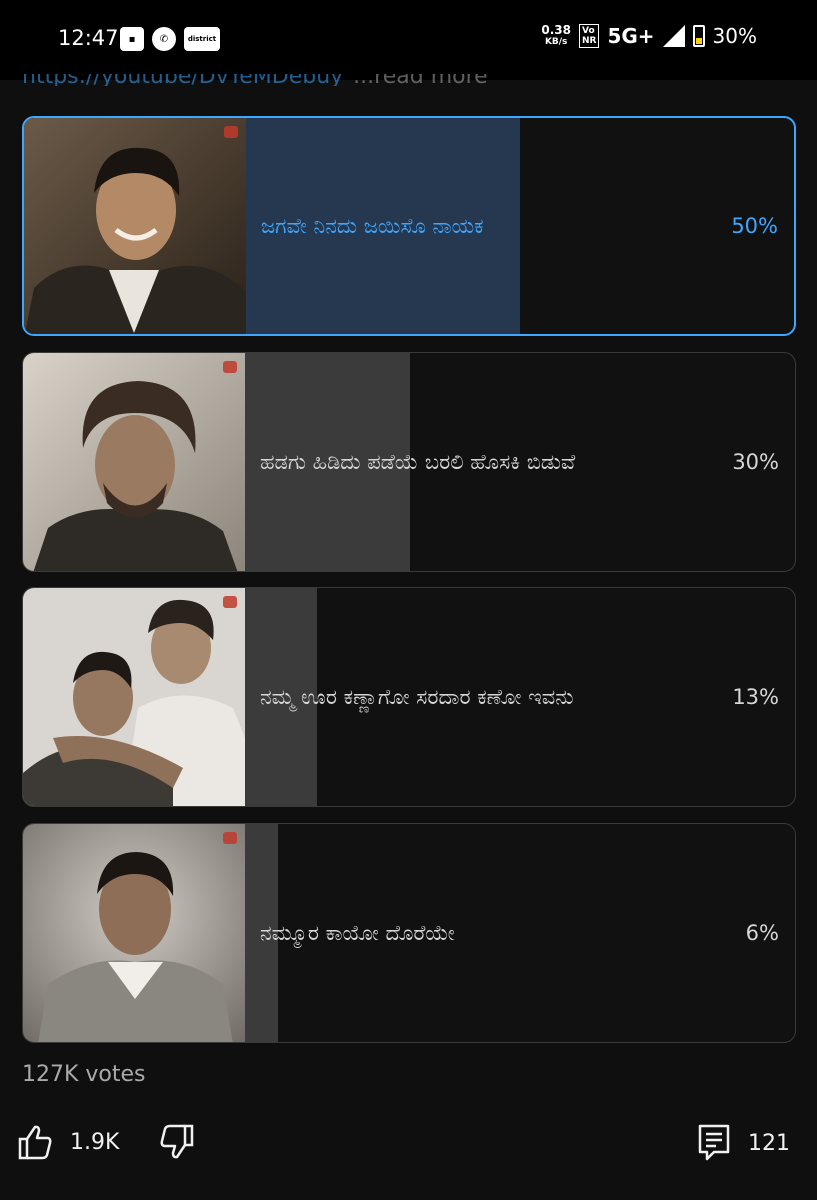 Image resolution: width=817 pixels, height=1200 pixels. I want to click on status-left-icons: ▪ ✆ district, so click(170, 39).